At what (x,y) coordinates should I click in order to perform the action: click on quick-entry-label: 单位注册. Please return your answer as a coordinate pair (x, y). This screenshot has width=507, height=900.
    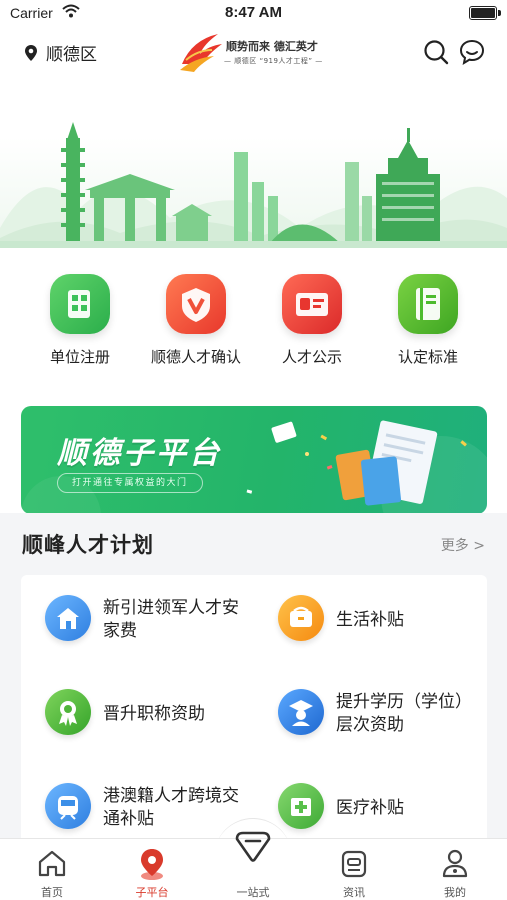
    Looking at the image, I should click on (79, 357).